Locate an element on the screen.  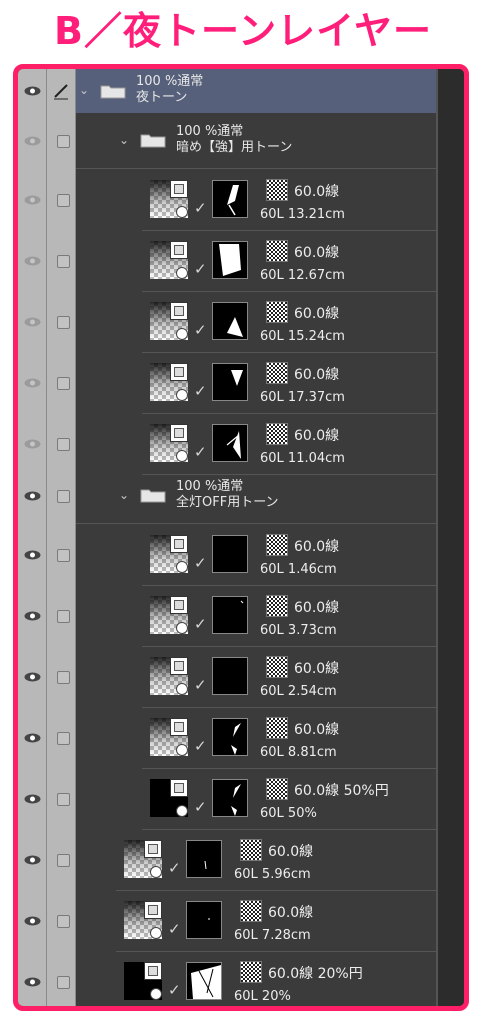
folder-row-night-tone: ⌄ 100 %通常 夜トーン is located at coordinates (228, 91).